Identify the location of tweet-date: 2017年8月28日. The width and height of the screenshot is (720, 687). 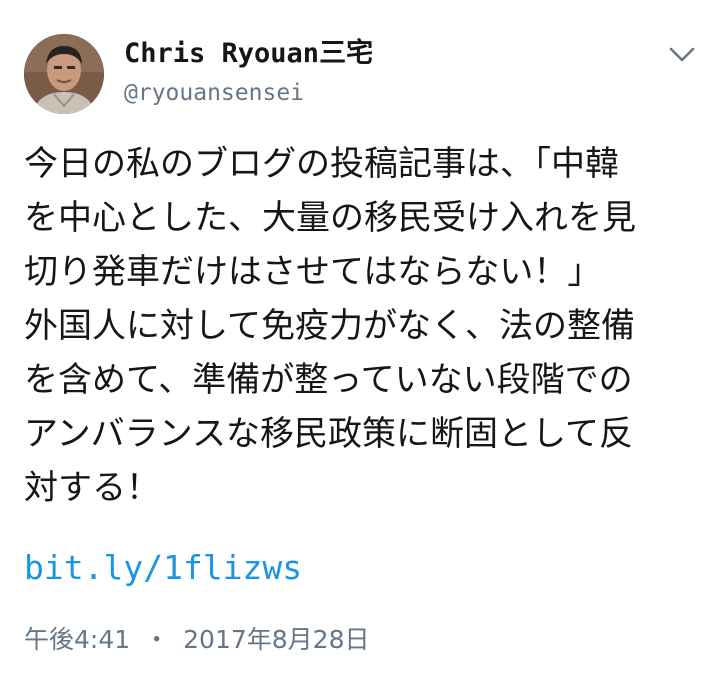
(276, 639).